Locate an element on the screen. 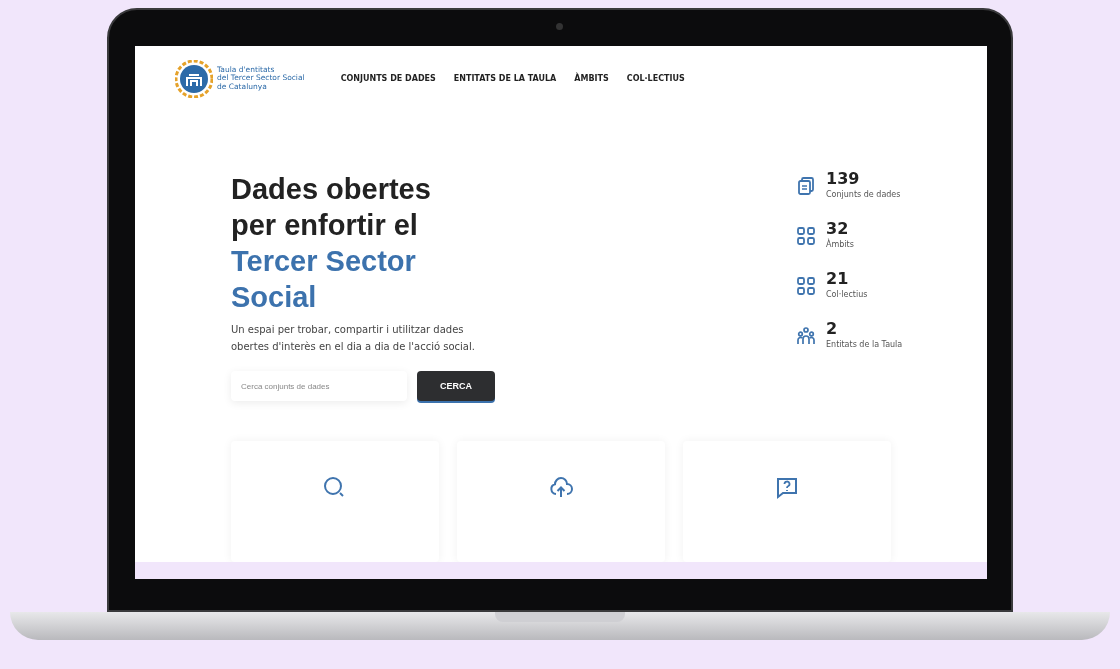 The image size is (1120, 669). stat-value: 21 is located at coordinates (838, 278).